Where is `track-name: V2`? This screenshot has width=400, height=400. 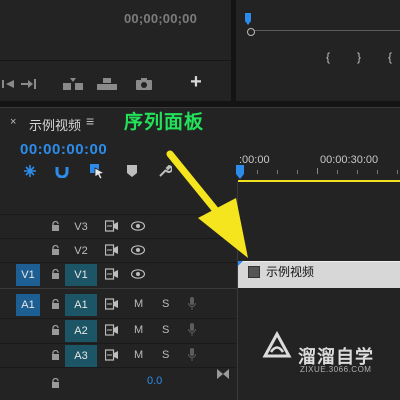 track-name: V2 is located at coordinates (81, 251).